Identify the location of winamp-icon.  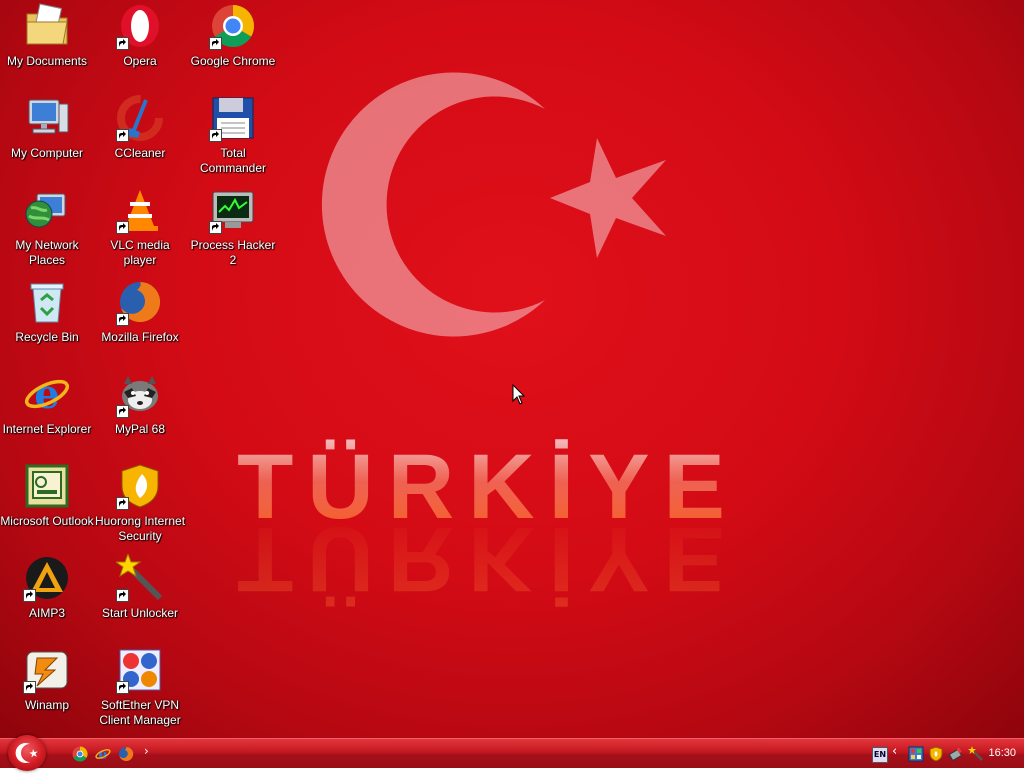
(47, 670).